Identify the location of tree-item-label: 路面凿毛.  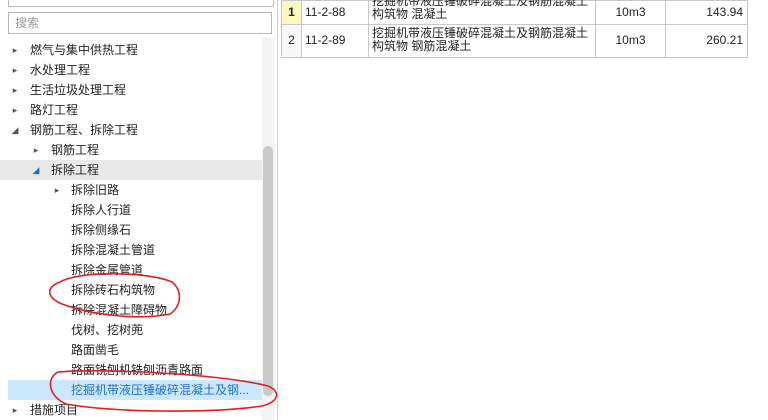
(95, 350).